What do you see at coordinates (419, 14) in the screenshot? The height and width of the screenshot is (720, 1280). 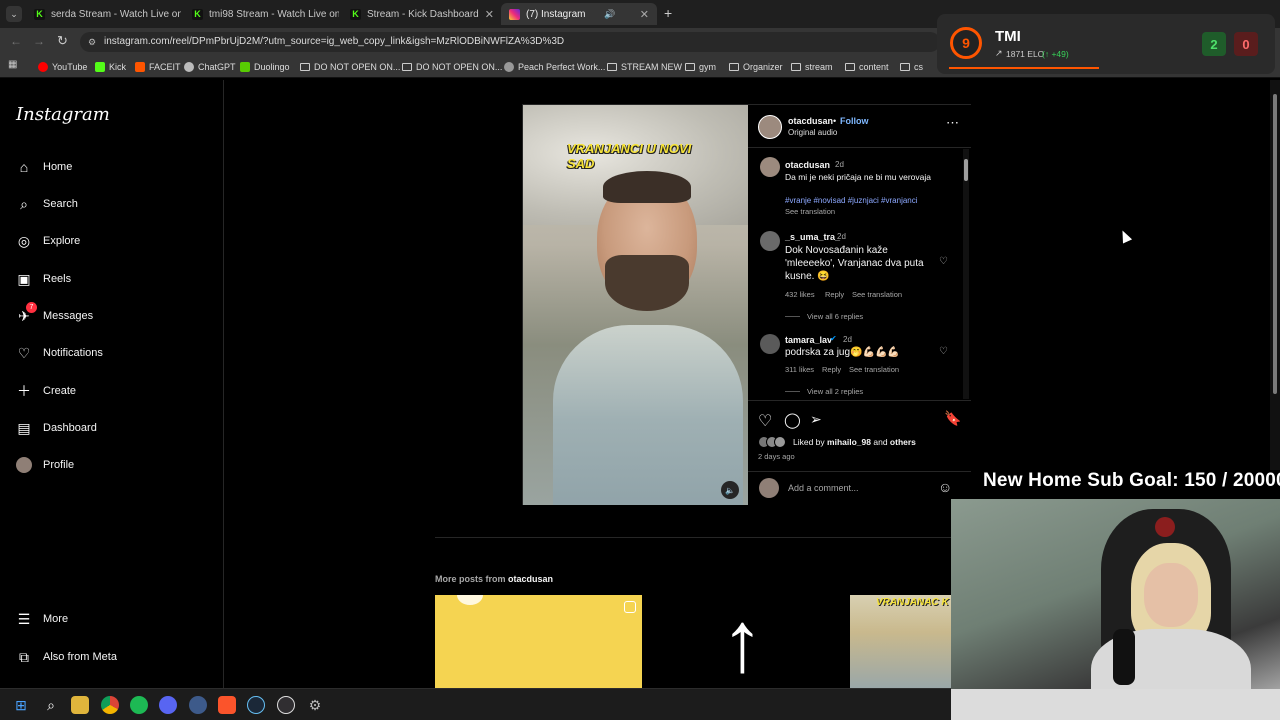 I see `tab-kick-dashboard: K Stream - Kick Dashboard ✕` at bounding box center [419, 14].